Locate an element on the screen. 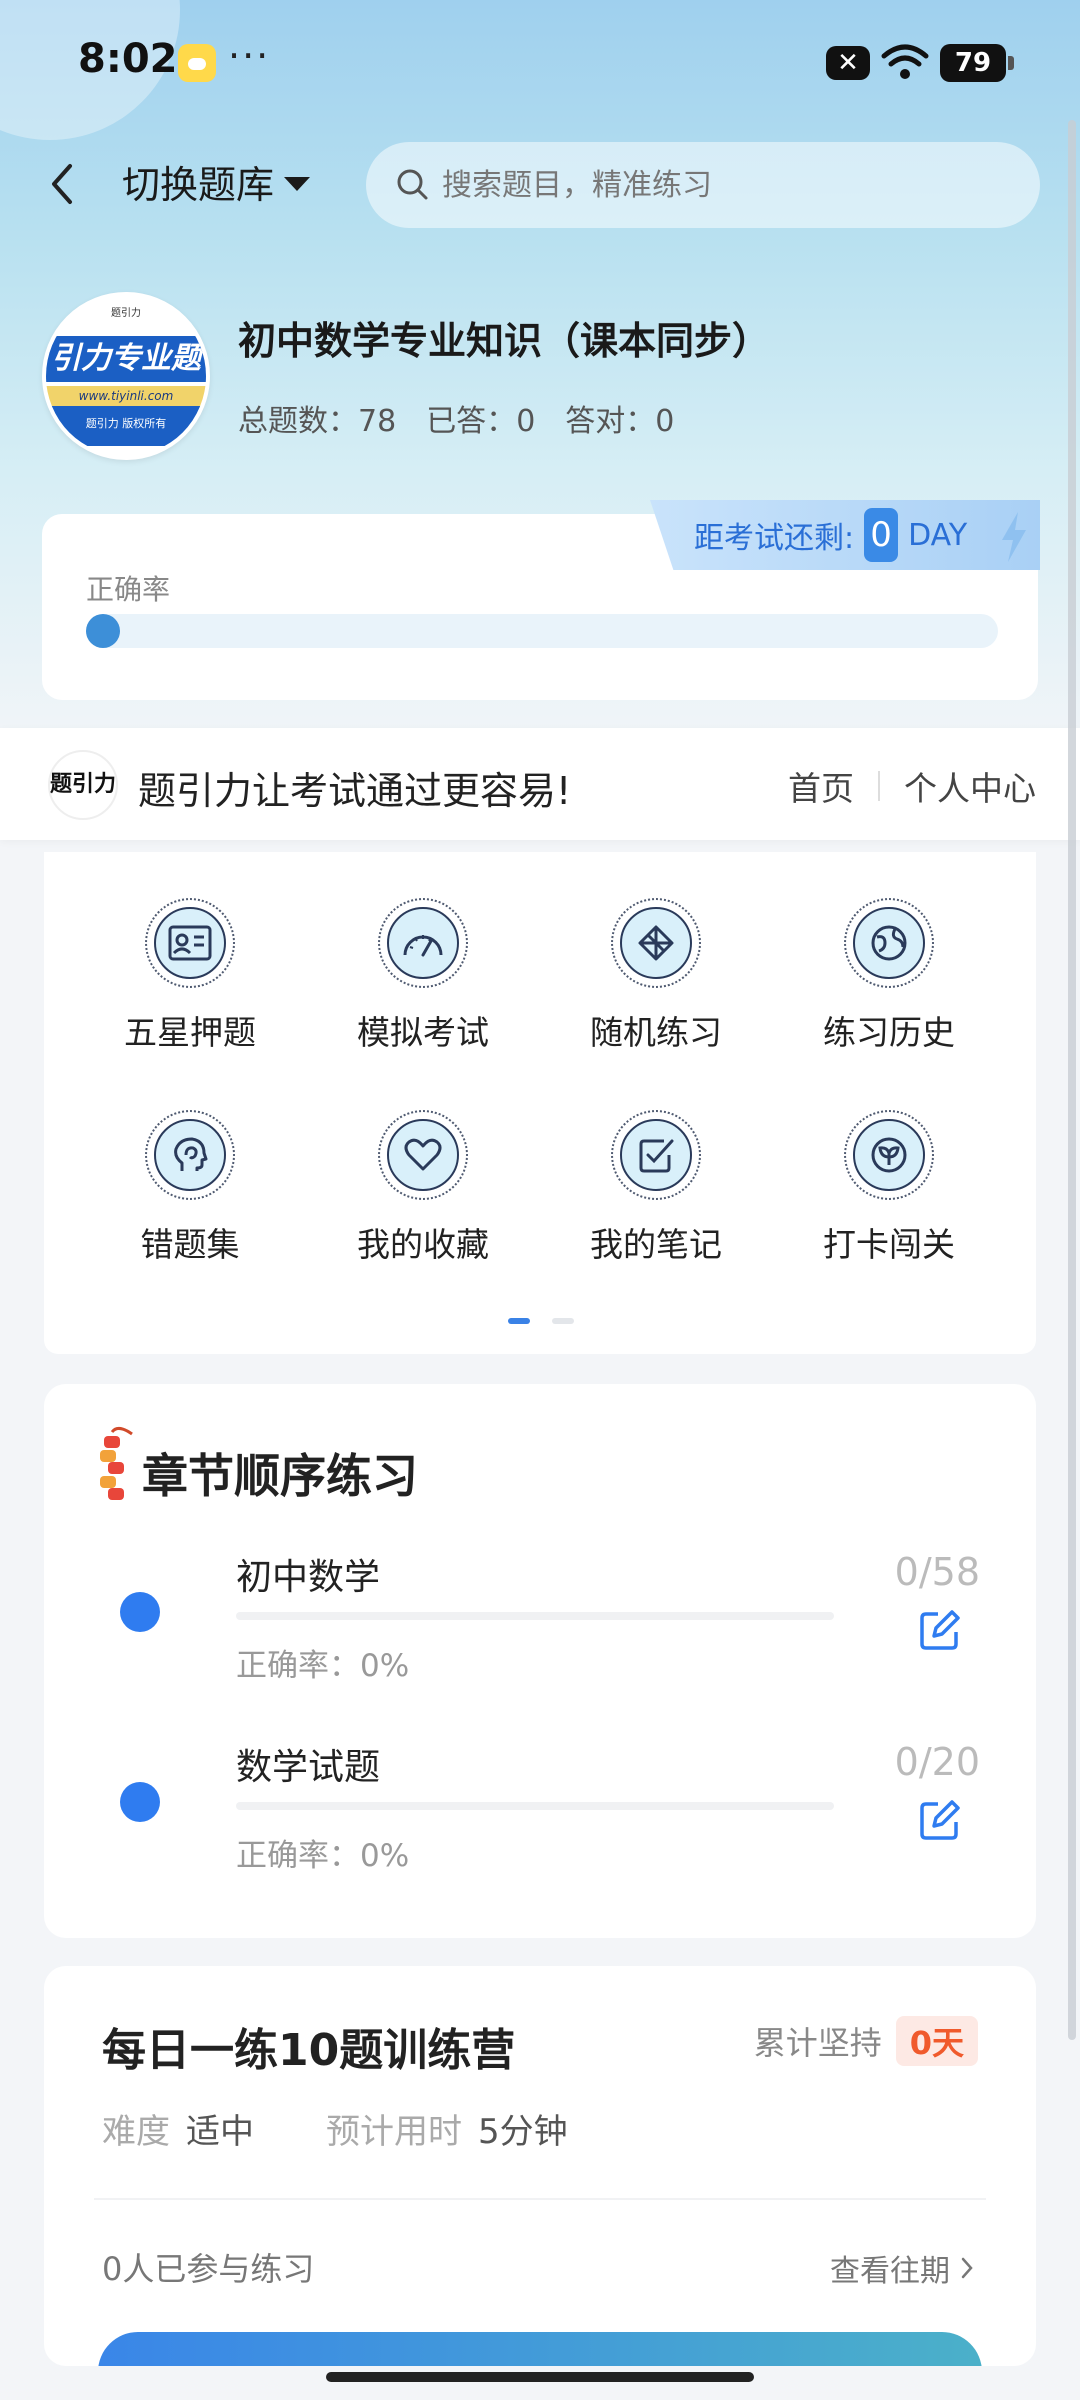 Image resolution: width=1080 pixels, height=2400 pixels. feature-wrong-questions: 错题集 is located at coordinates (190, 1188).